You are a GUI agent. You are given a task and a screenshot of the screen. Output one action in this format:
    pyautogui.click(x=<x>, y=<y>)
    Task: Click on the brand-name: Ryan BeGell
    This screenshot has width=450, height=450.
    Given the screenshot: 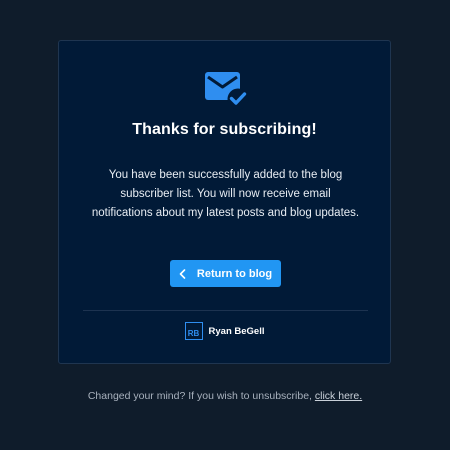 What is the action you would take?
    pyautogui.click(x=236, y=331)
    